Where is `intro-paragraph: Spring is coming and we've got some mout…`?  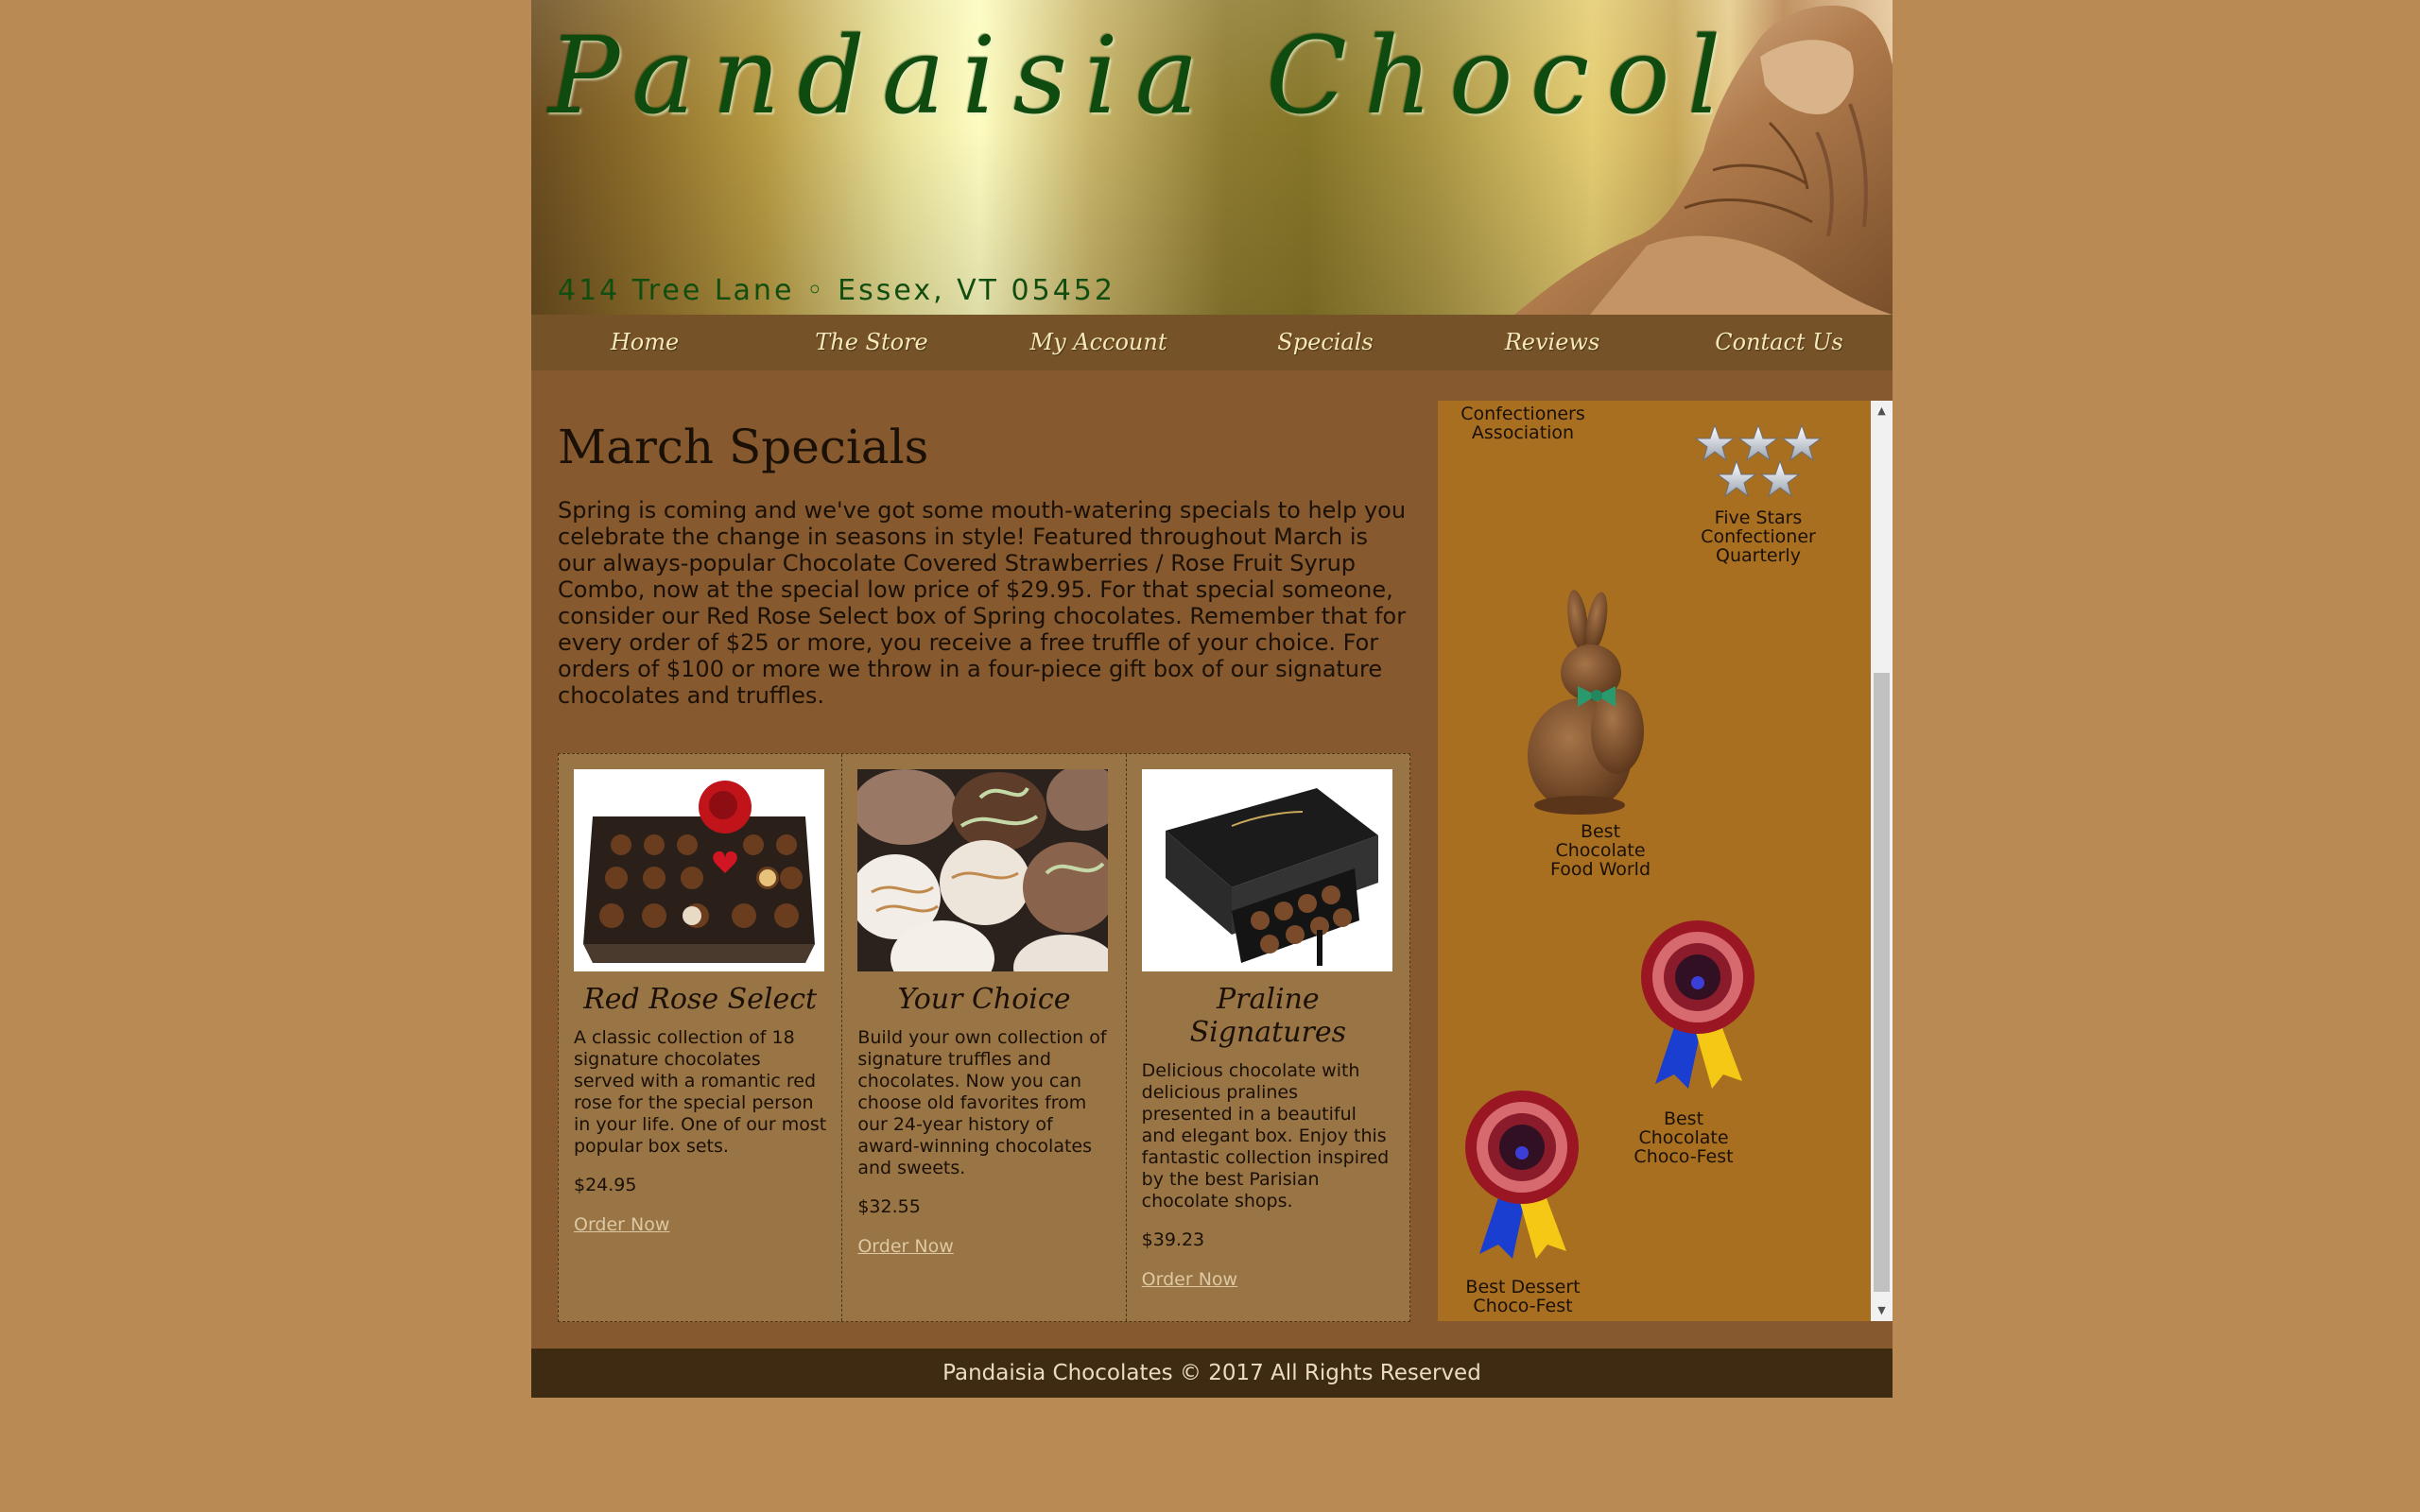 intro-paragraph: Spring is coming and we've got some mout… is located at coordinates (983, 603).